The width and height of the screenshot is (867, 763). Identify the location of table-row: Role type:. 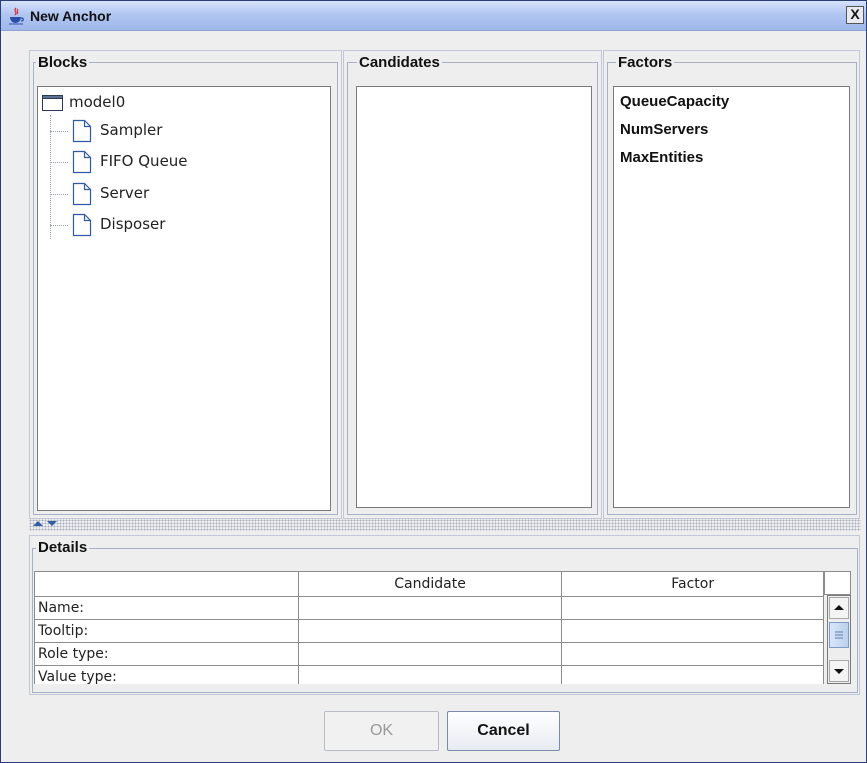
(429, 654).